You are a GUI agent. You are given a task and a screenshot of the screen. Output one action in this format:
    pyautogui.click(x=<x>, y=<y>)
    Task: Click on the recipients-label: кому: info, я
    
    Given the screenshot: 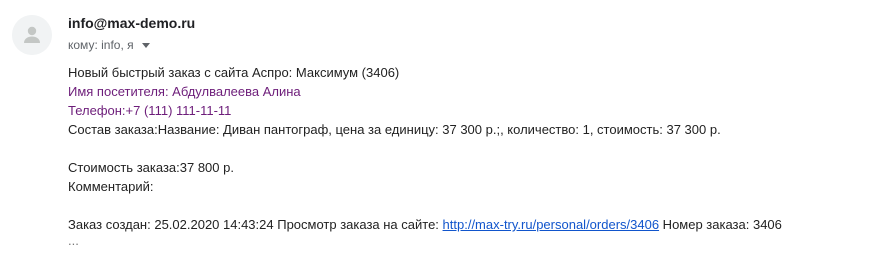 What is the action you would take?
    pyautogui.click(x=101, y=45)
    